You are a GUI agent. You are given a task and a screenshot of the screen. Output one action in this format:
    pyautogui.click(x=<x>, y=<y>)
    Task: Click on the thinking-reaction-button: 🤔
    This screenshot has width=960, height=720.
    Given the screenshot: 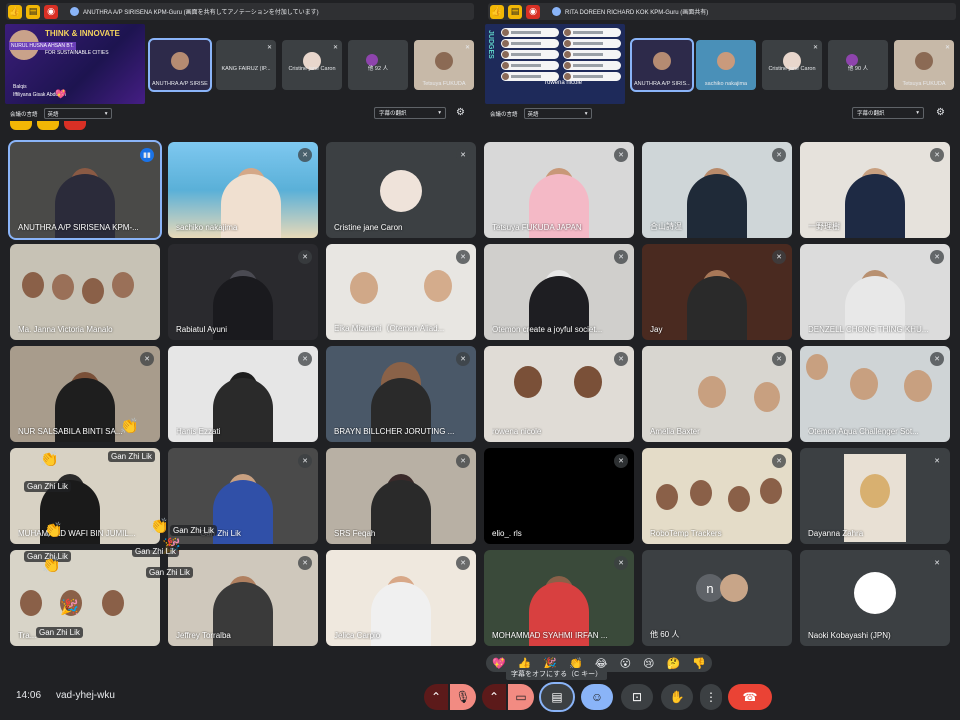 What is the action you would take?
    pyautogui.click(x=673, y=663)
    